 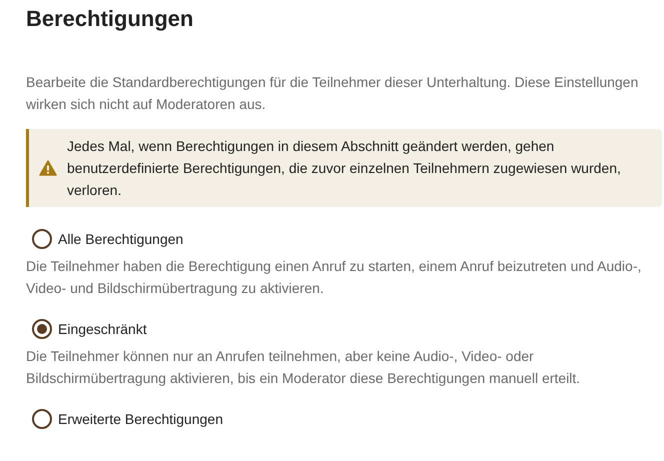 What do you see at coordinates (121, 239) in the screenshot?
I see `option-label: Alle Berechtigungen` at bounding box center [121, 239].